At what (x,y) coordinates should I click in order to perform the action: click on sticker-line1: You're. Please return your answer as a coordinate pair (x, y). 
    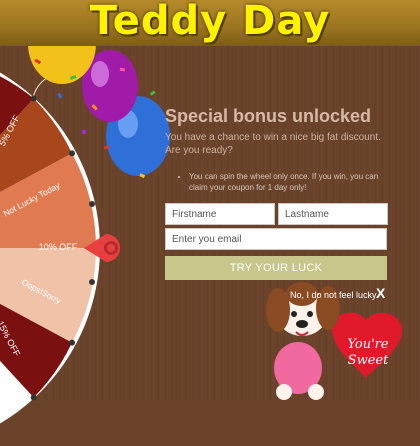
    Looking at the image, I should click on (367, 344).